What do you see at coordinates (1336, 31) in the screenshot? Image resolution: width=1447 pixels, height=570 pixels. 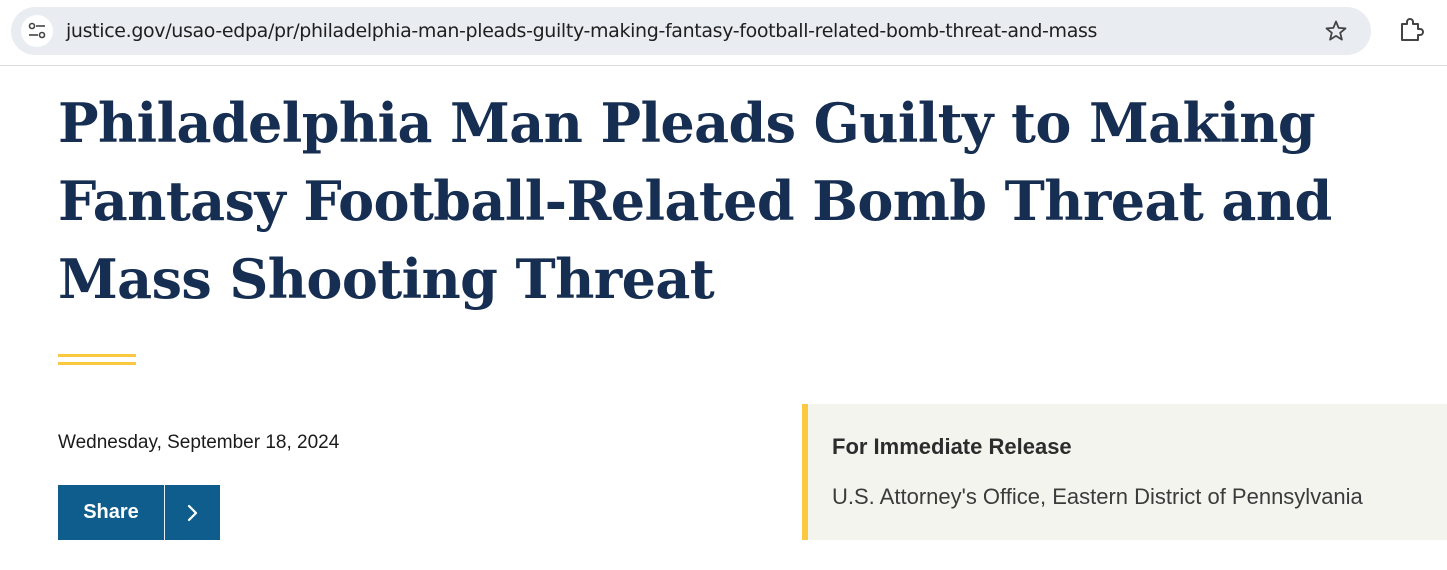 I see `star-icon` at bounding box center [1336, 31].